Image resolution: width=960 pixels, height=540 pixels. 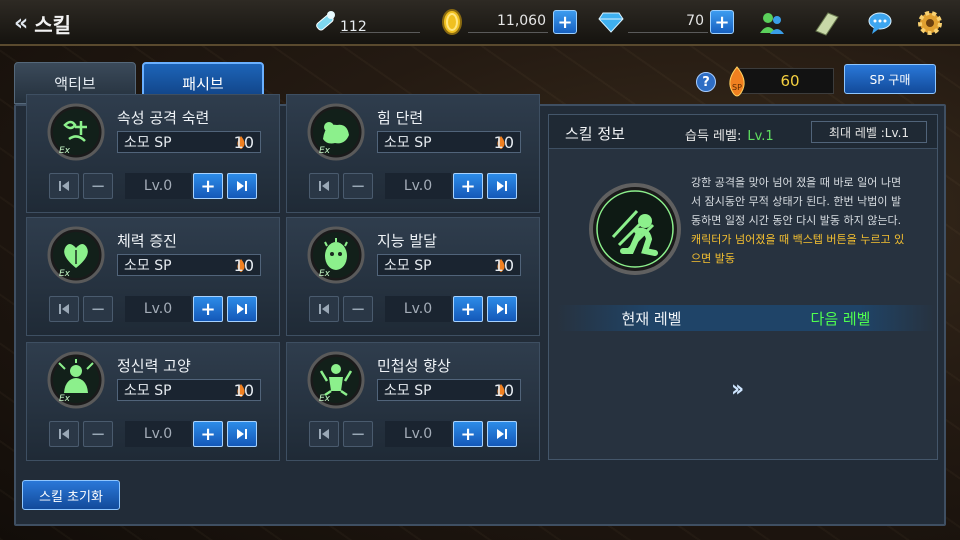 What do you see at coordinates (695, 21) in the screenshot?
I see `gem-value: 70` at bounding box center [695, 21].